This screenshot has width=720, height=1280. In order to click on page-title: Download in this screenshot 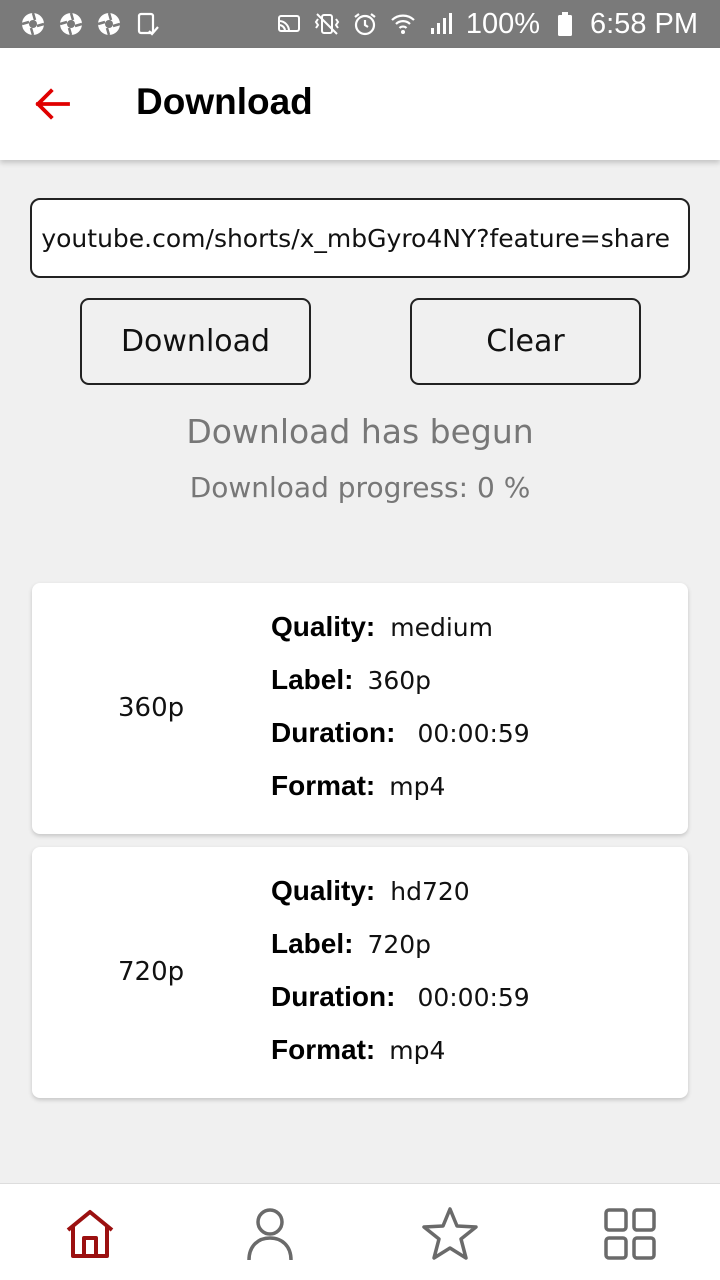, I will do `click(224, 101)`.